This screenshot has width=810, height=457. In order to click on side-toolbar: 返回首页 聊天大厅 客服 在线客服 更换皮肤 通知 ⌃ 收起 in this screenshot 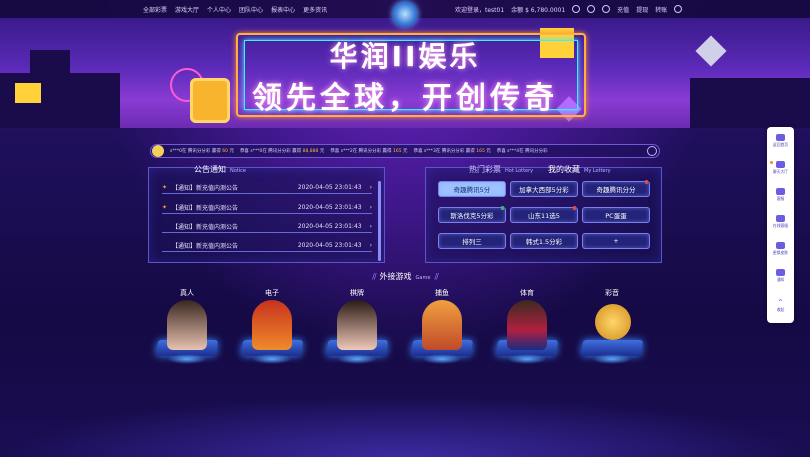, I will do `click(780, 225)`.